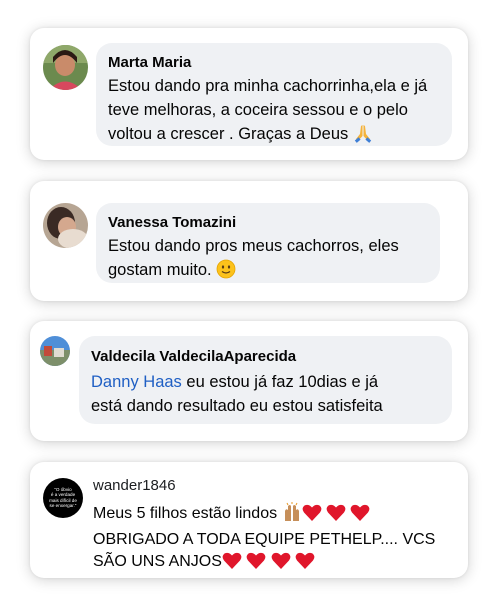 This screenshot has height=610, width=500. I want to click on comment-line: OBRIGADO A TODA EQUIPE PETHELP.... VCS, so click(264, 539).